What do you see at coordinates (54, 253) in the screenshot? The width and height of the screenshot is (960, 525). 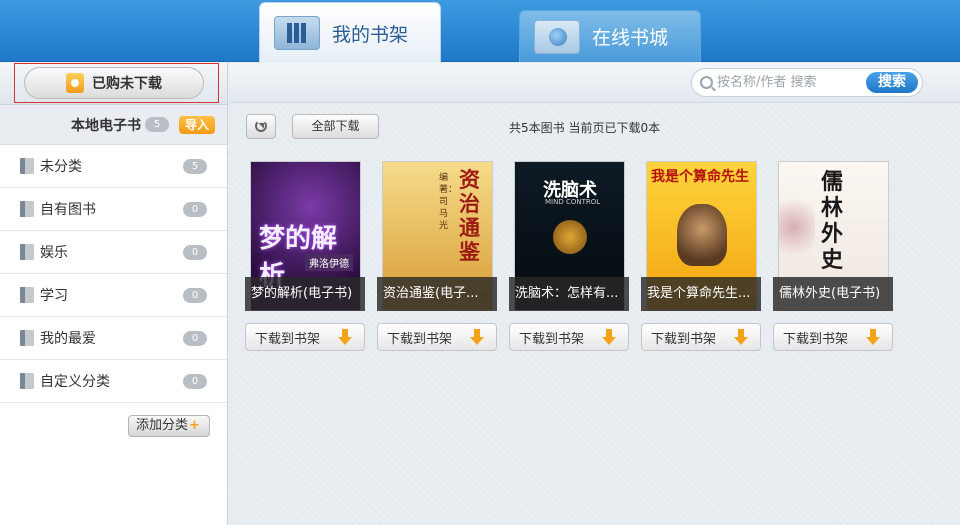 I see `category-label: 娱乐` at bounding box center [54, 253].